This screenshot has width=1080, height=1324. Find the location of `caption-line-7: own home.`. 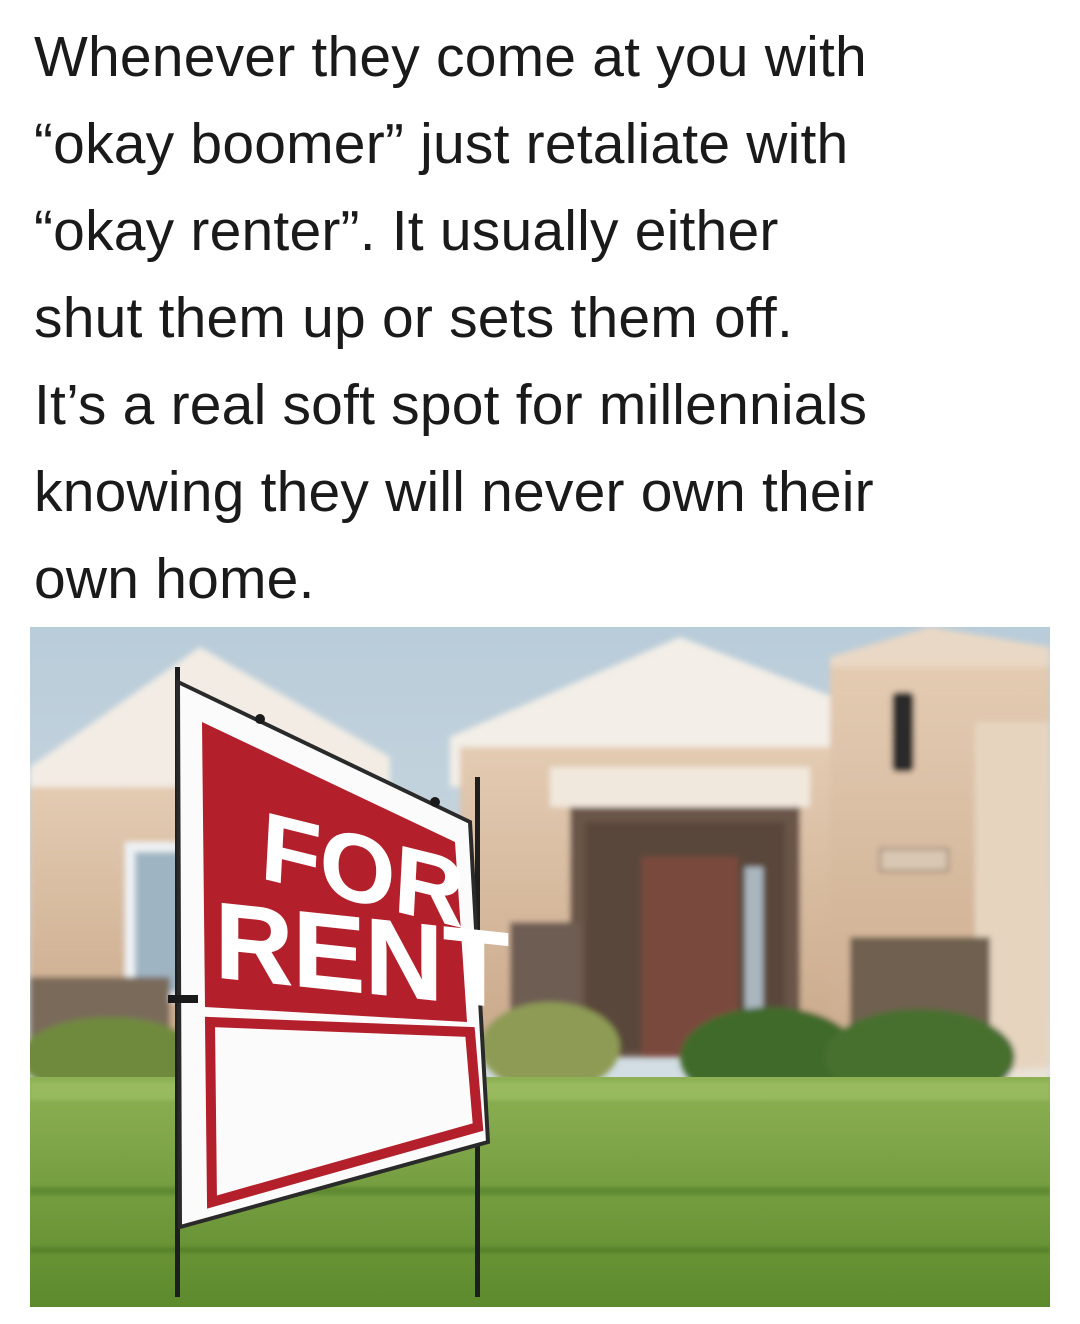

caption-line-7: own home. is located at coordinates (174, 579).